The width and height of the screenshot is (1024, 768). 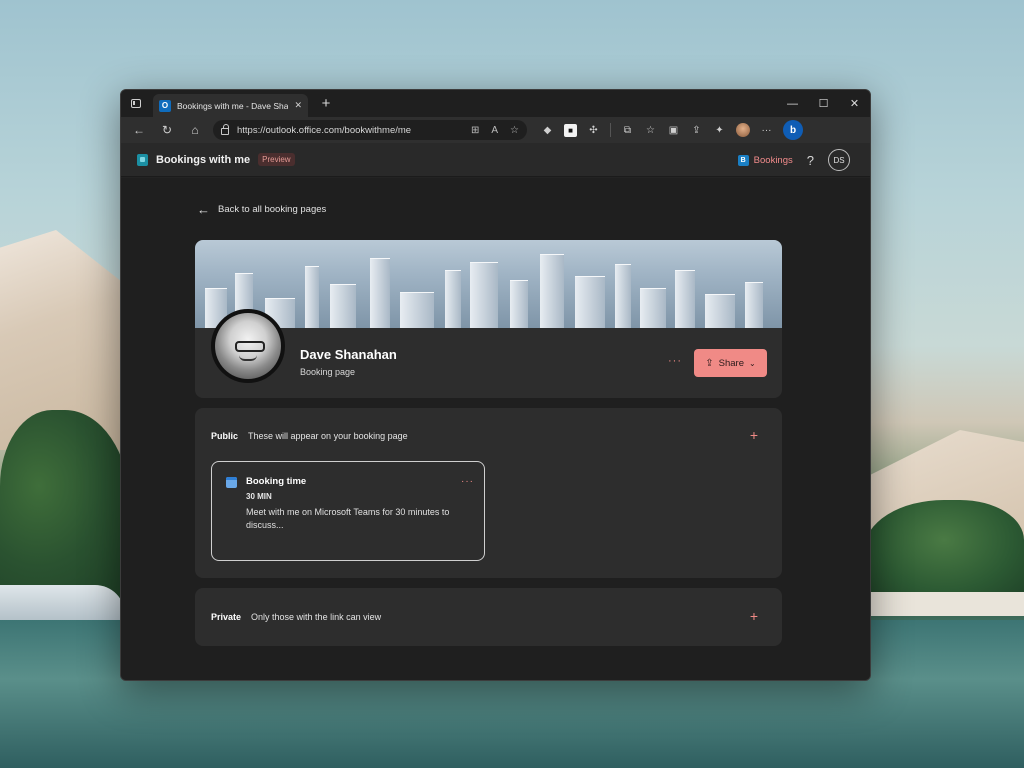 I want to click on extension-bird-icon: ◆, so click(x=547, y=130).